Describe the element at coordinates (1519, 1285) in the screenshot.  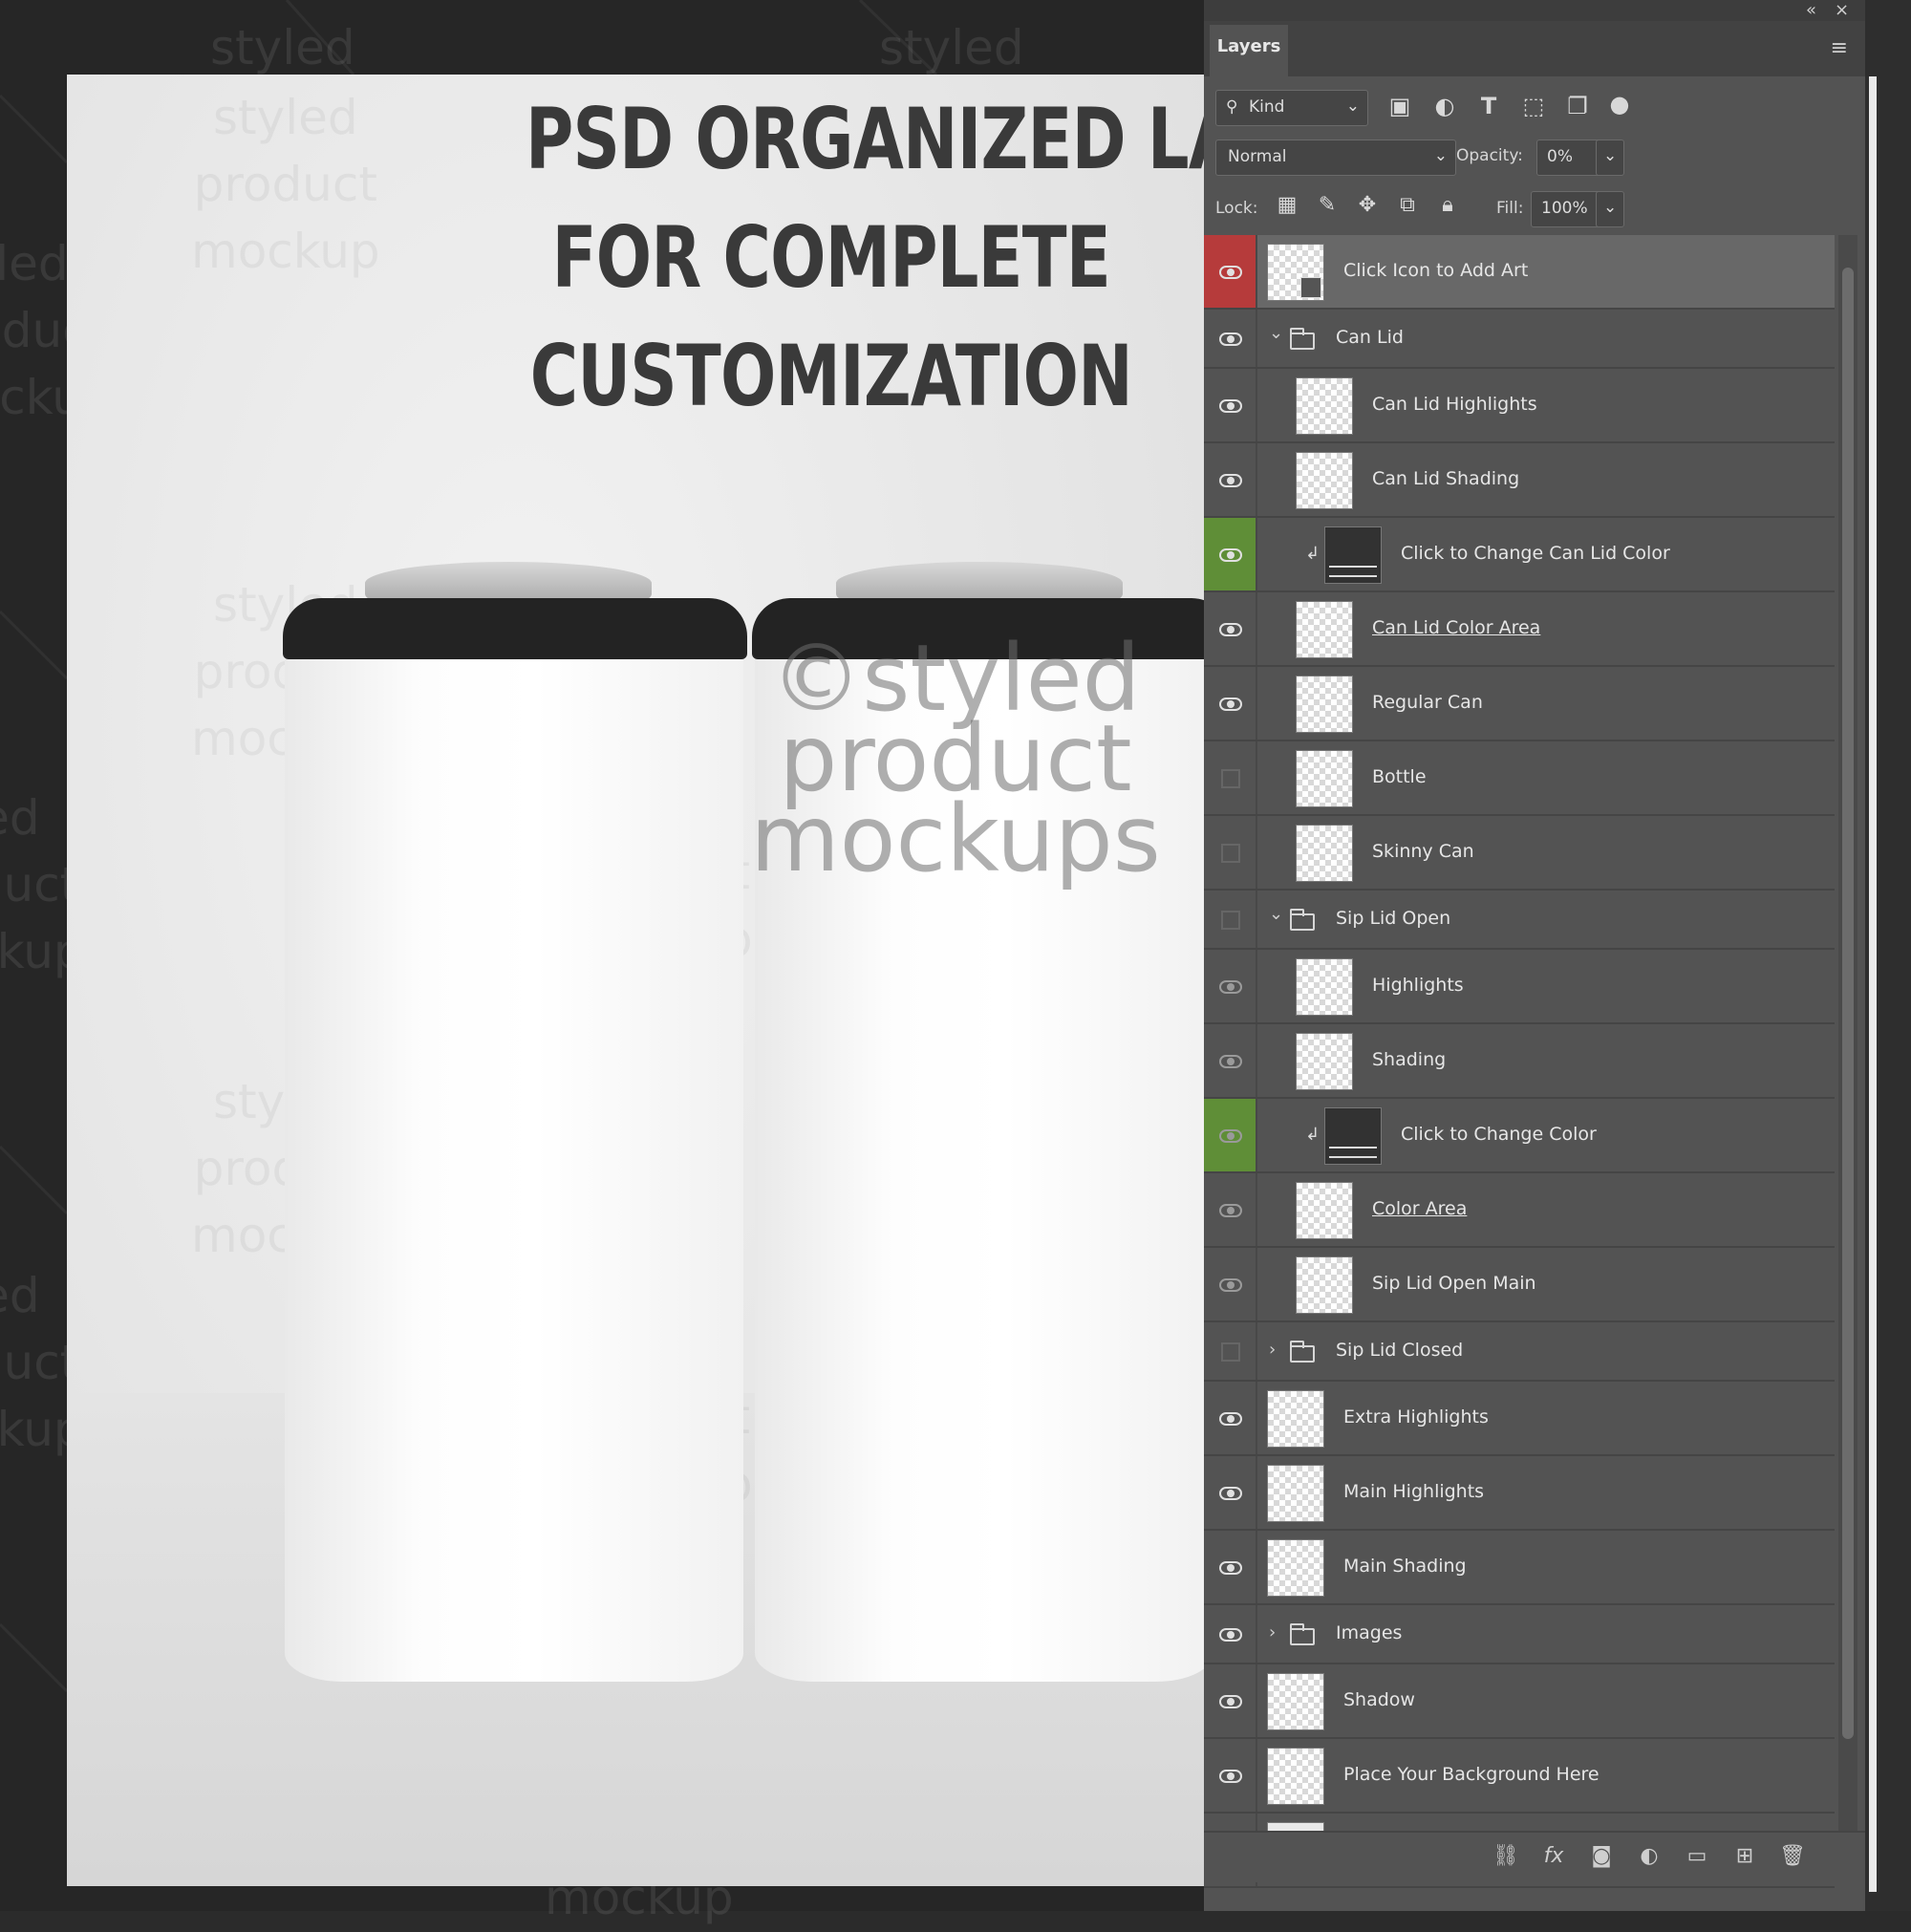
I see `layer-row: Sip Lid Open Main` at that location.